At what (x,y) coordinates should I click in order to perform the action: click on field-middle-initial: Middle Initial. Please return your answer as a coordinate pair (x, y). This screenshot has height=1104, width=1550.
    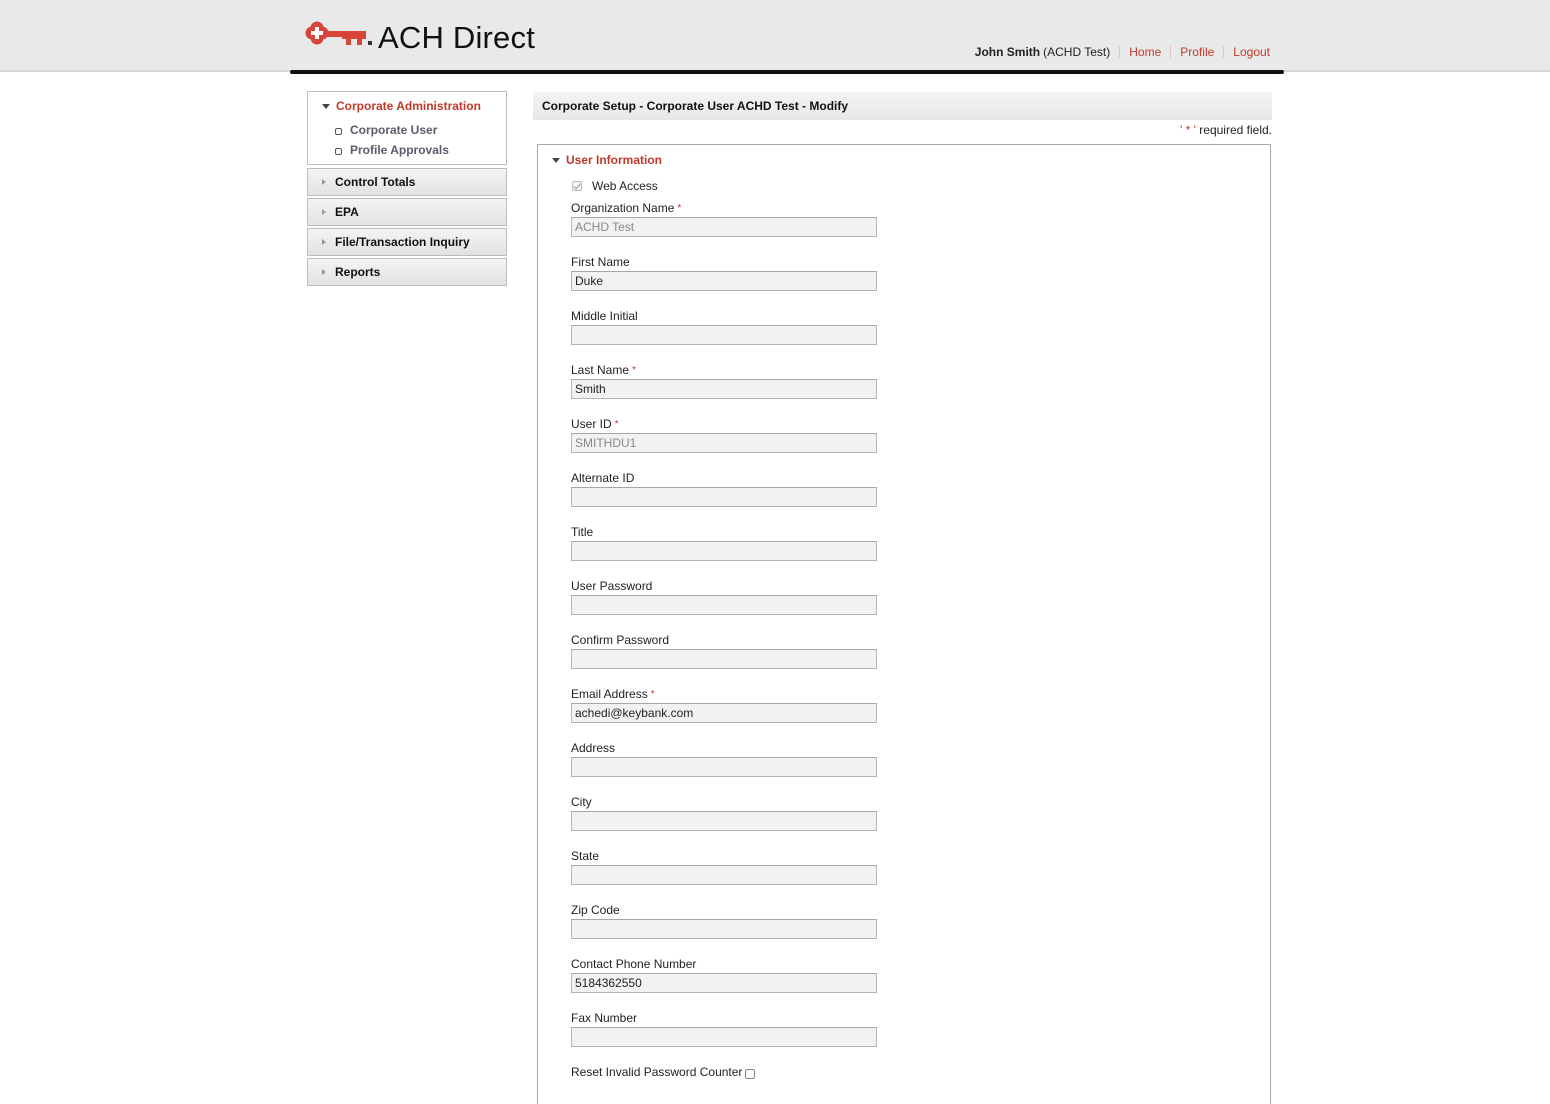
    Looking at the image, I should click on (731, 335).